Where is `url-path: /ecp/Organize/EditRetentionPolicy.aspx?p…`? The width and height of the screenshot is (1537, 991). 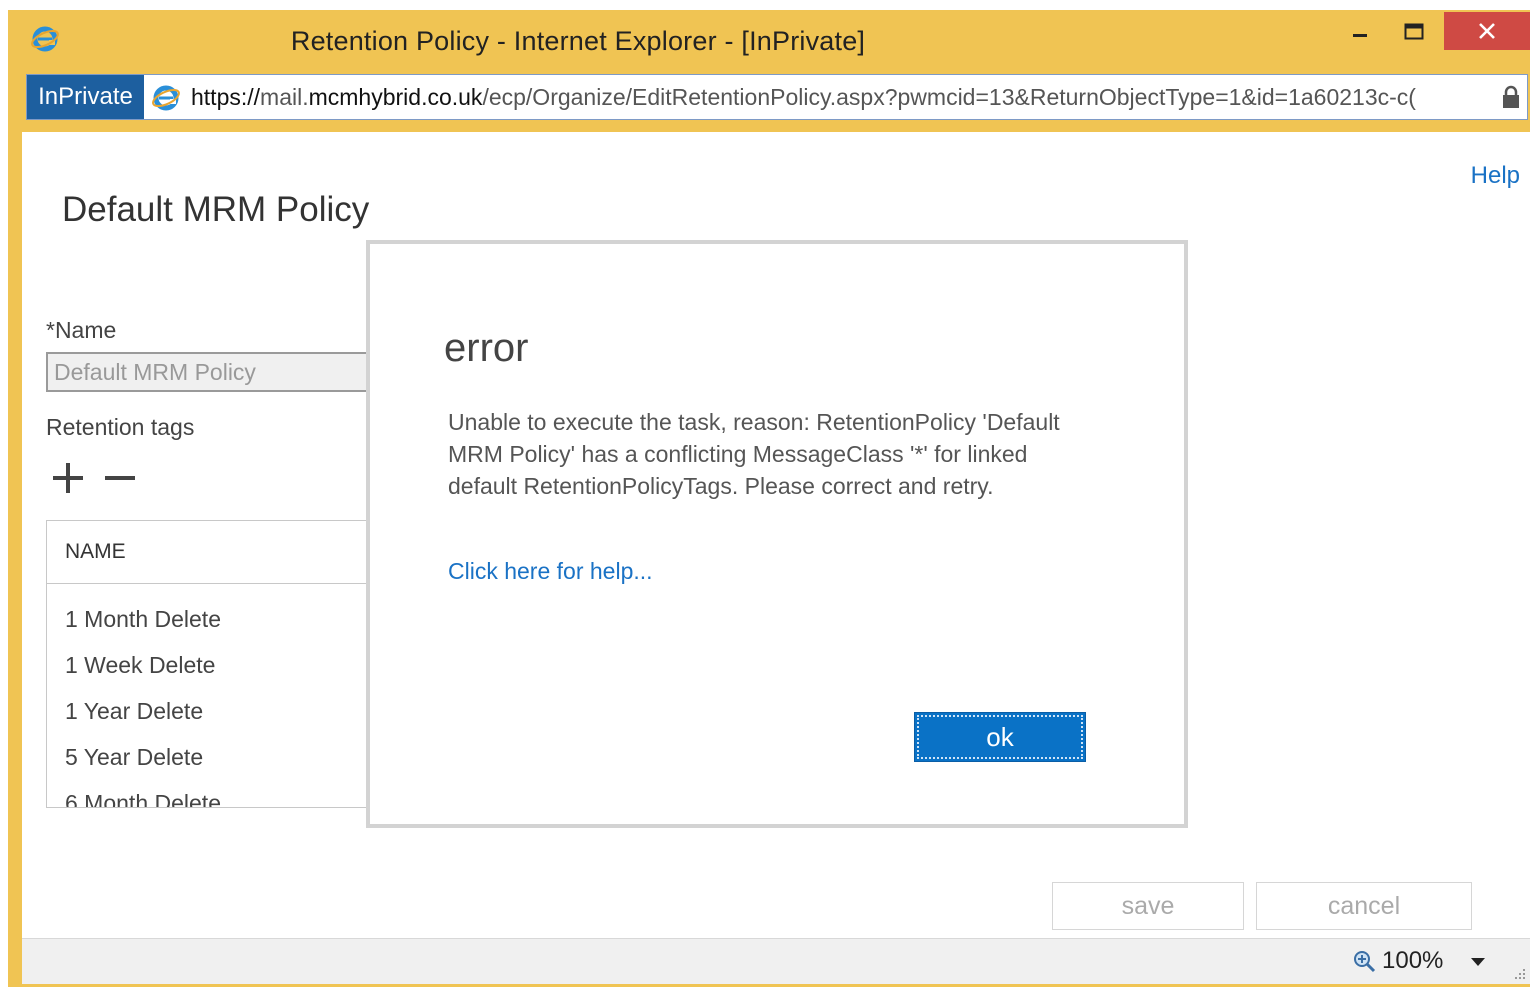 url-path: /ecp/Organize/EditRetentionPolicy.aspx?p… is located at coordinates (949, 97).